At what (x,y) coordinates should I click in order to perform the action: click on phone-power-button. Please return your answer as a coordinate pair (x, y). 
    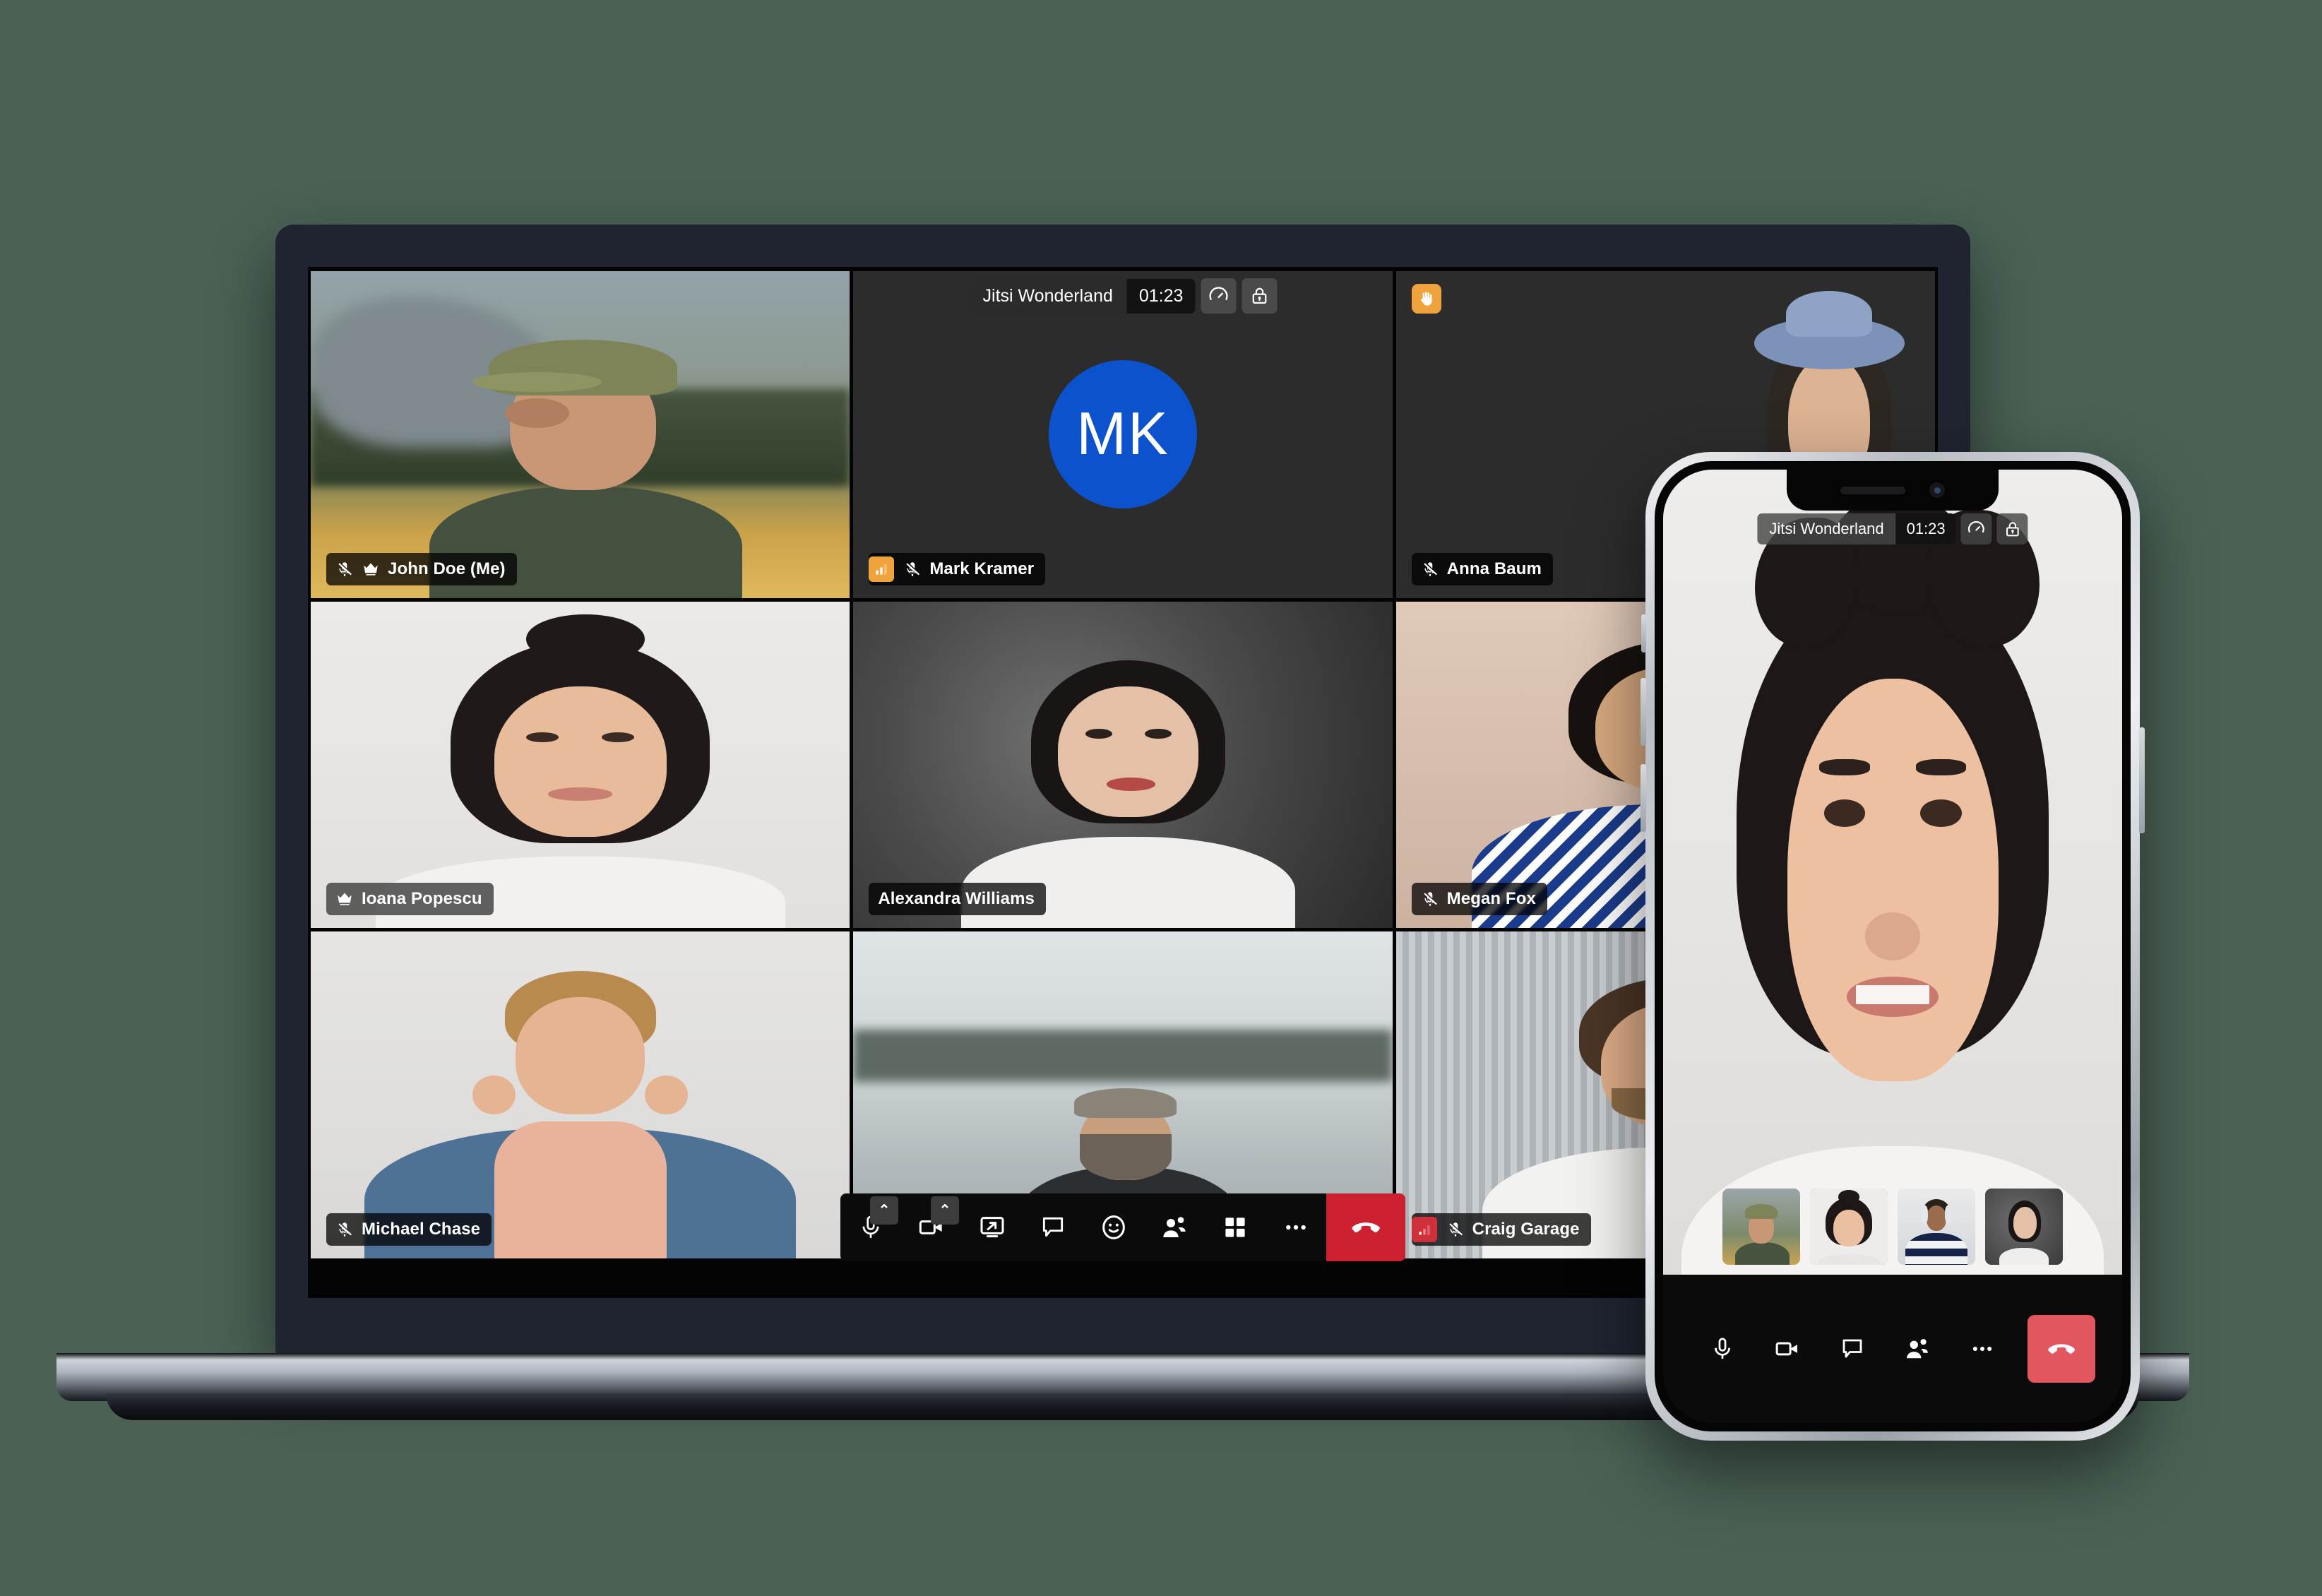
    Looking at the image, I should click on (2142, 780).